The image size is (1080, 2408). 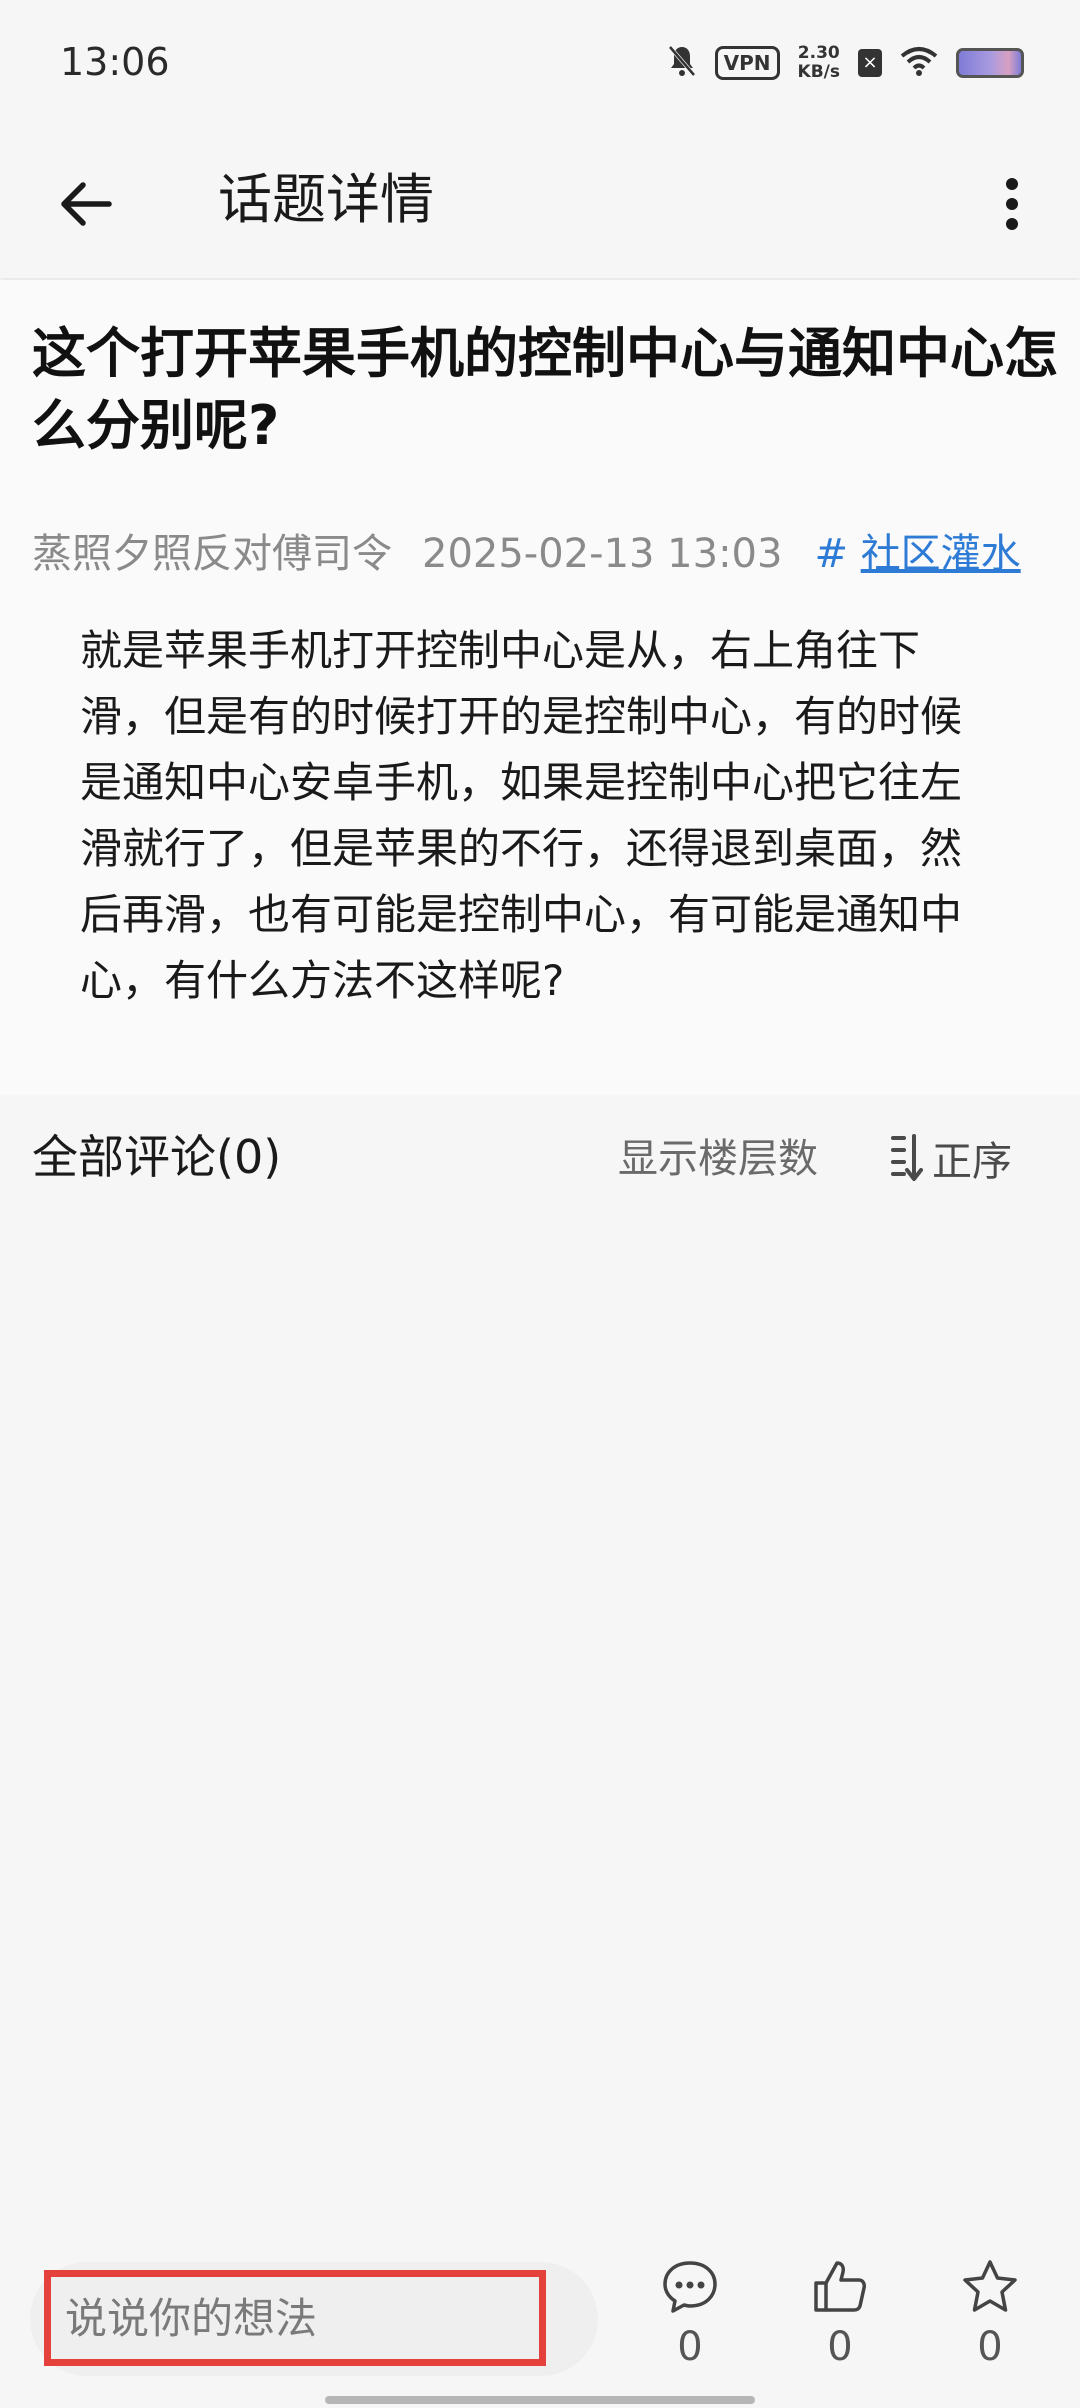 I want to click on sort-label: 正序, so click(x=972, y=1162).